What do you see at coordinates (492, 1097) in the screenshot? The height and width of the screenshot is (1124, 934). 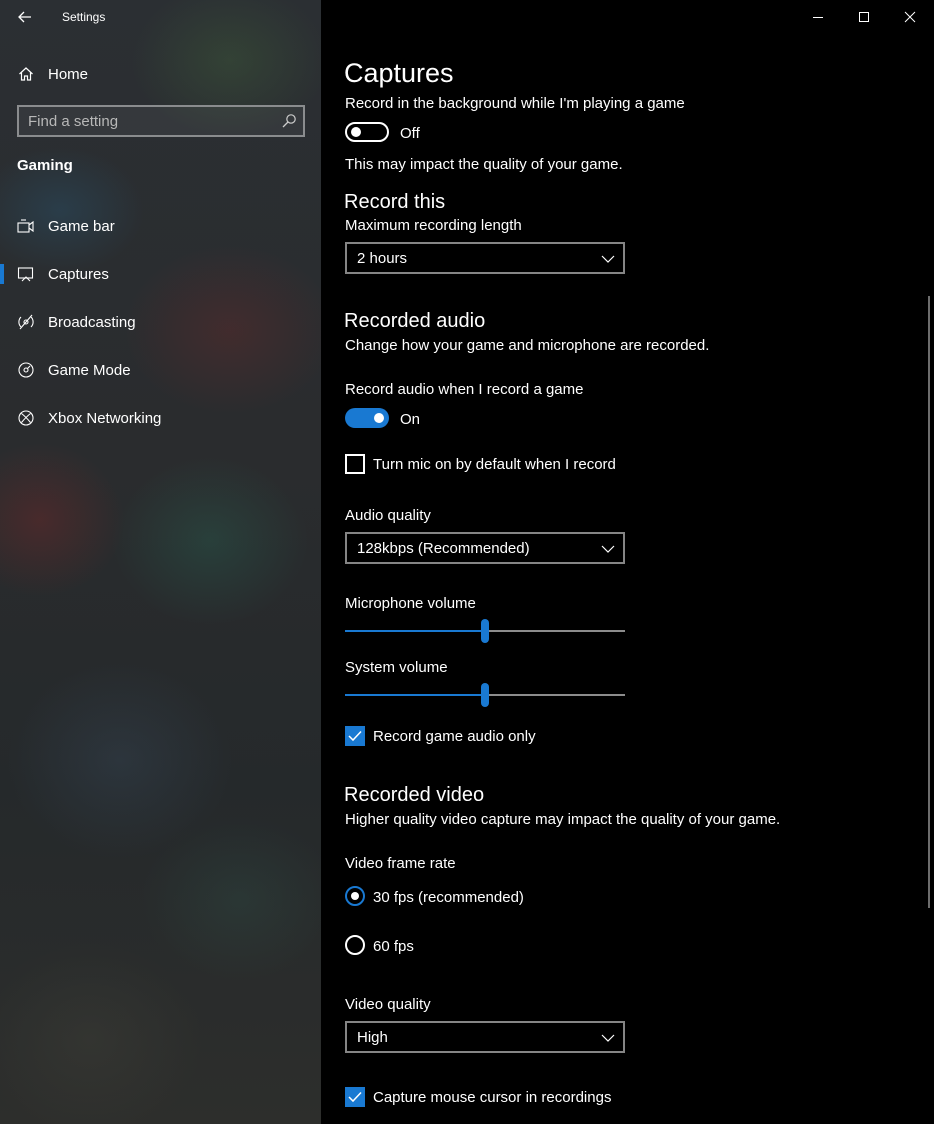 I see `capture-mouse-cursor-label: Capture mouse cursor in recordings` at bounding box center [492, 1097].